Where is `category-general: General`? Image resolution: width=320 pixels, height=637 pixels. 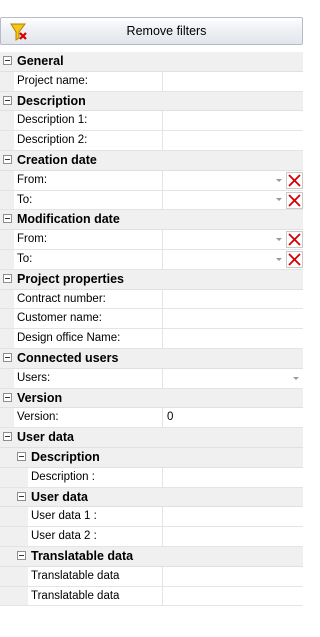
category-general: General is located at coordinates (151, 62).